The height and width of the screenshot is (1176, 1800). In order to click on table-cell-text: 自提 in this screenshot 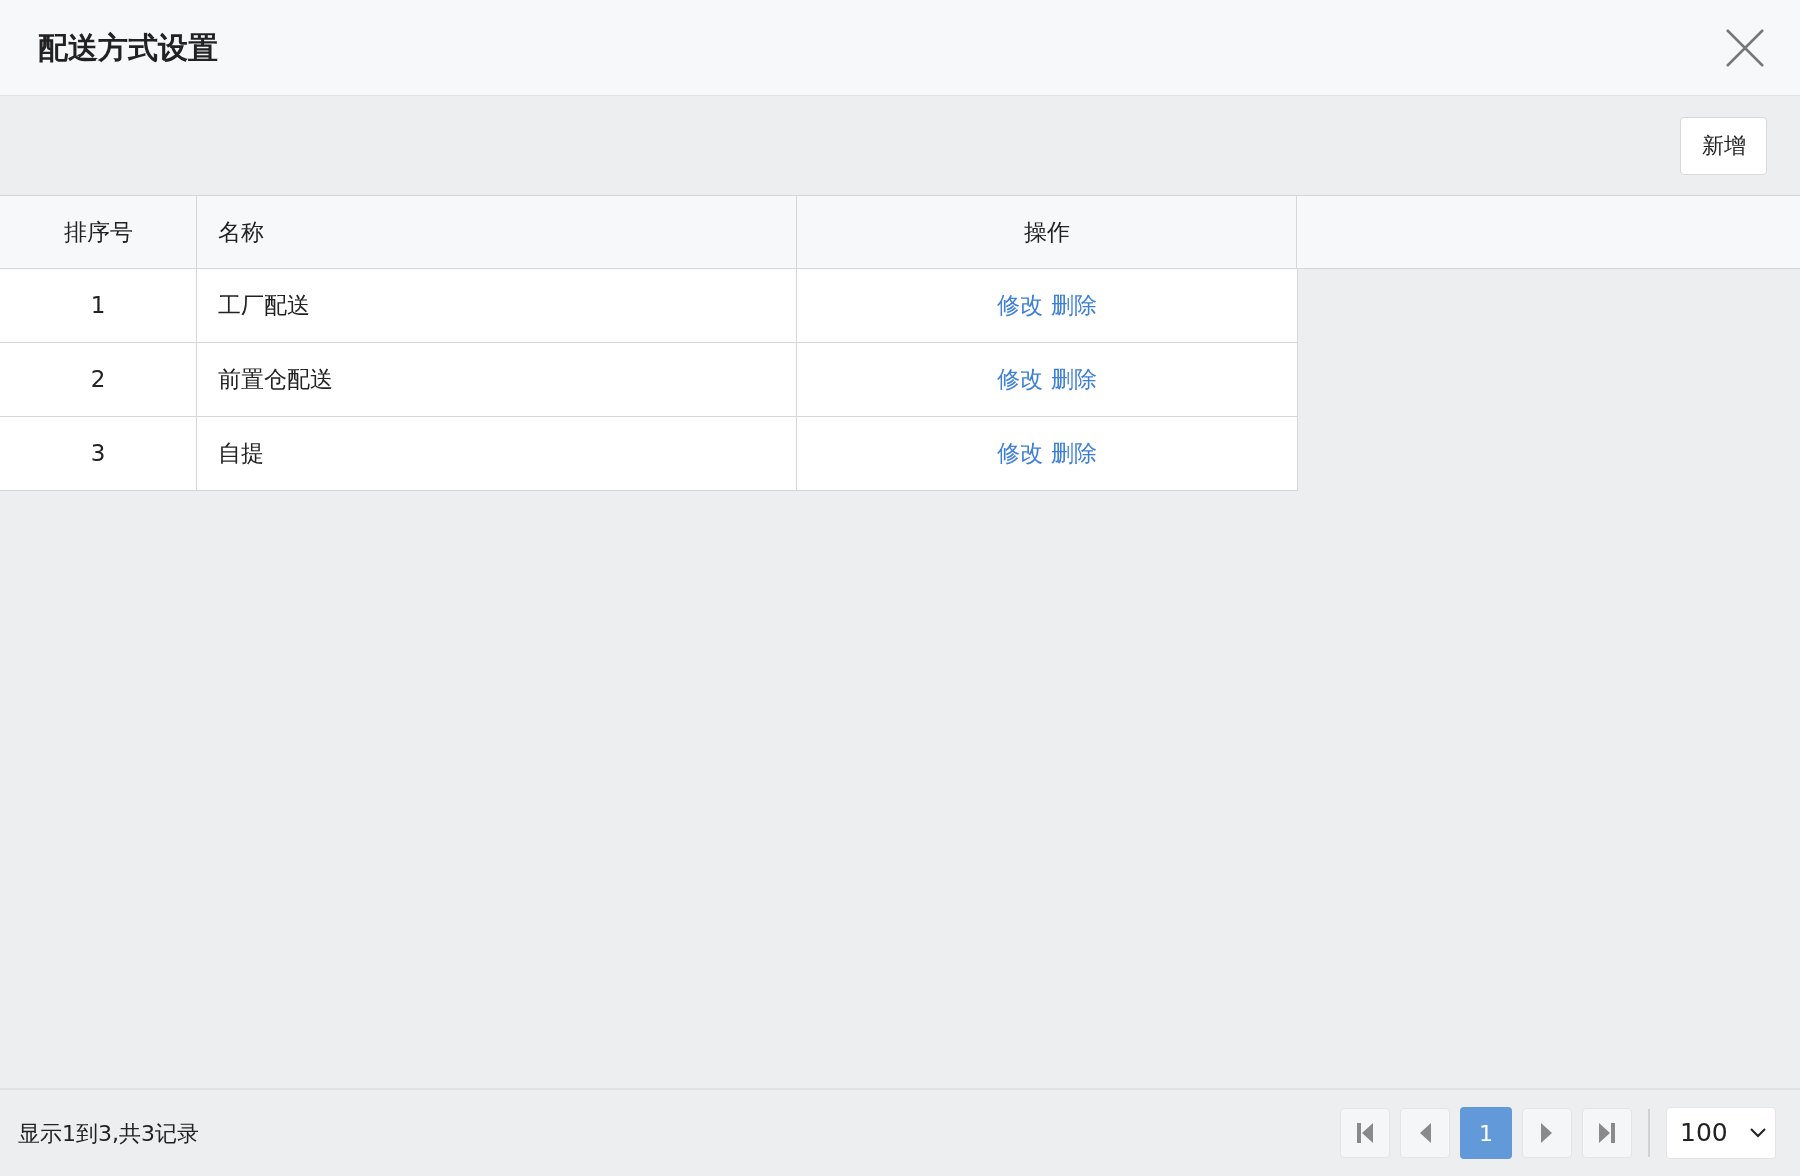, I will do `click(241, 454)`.